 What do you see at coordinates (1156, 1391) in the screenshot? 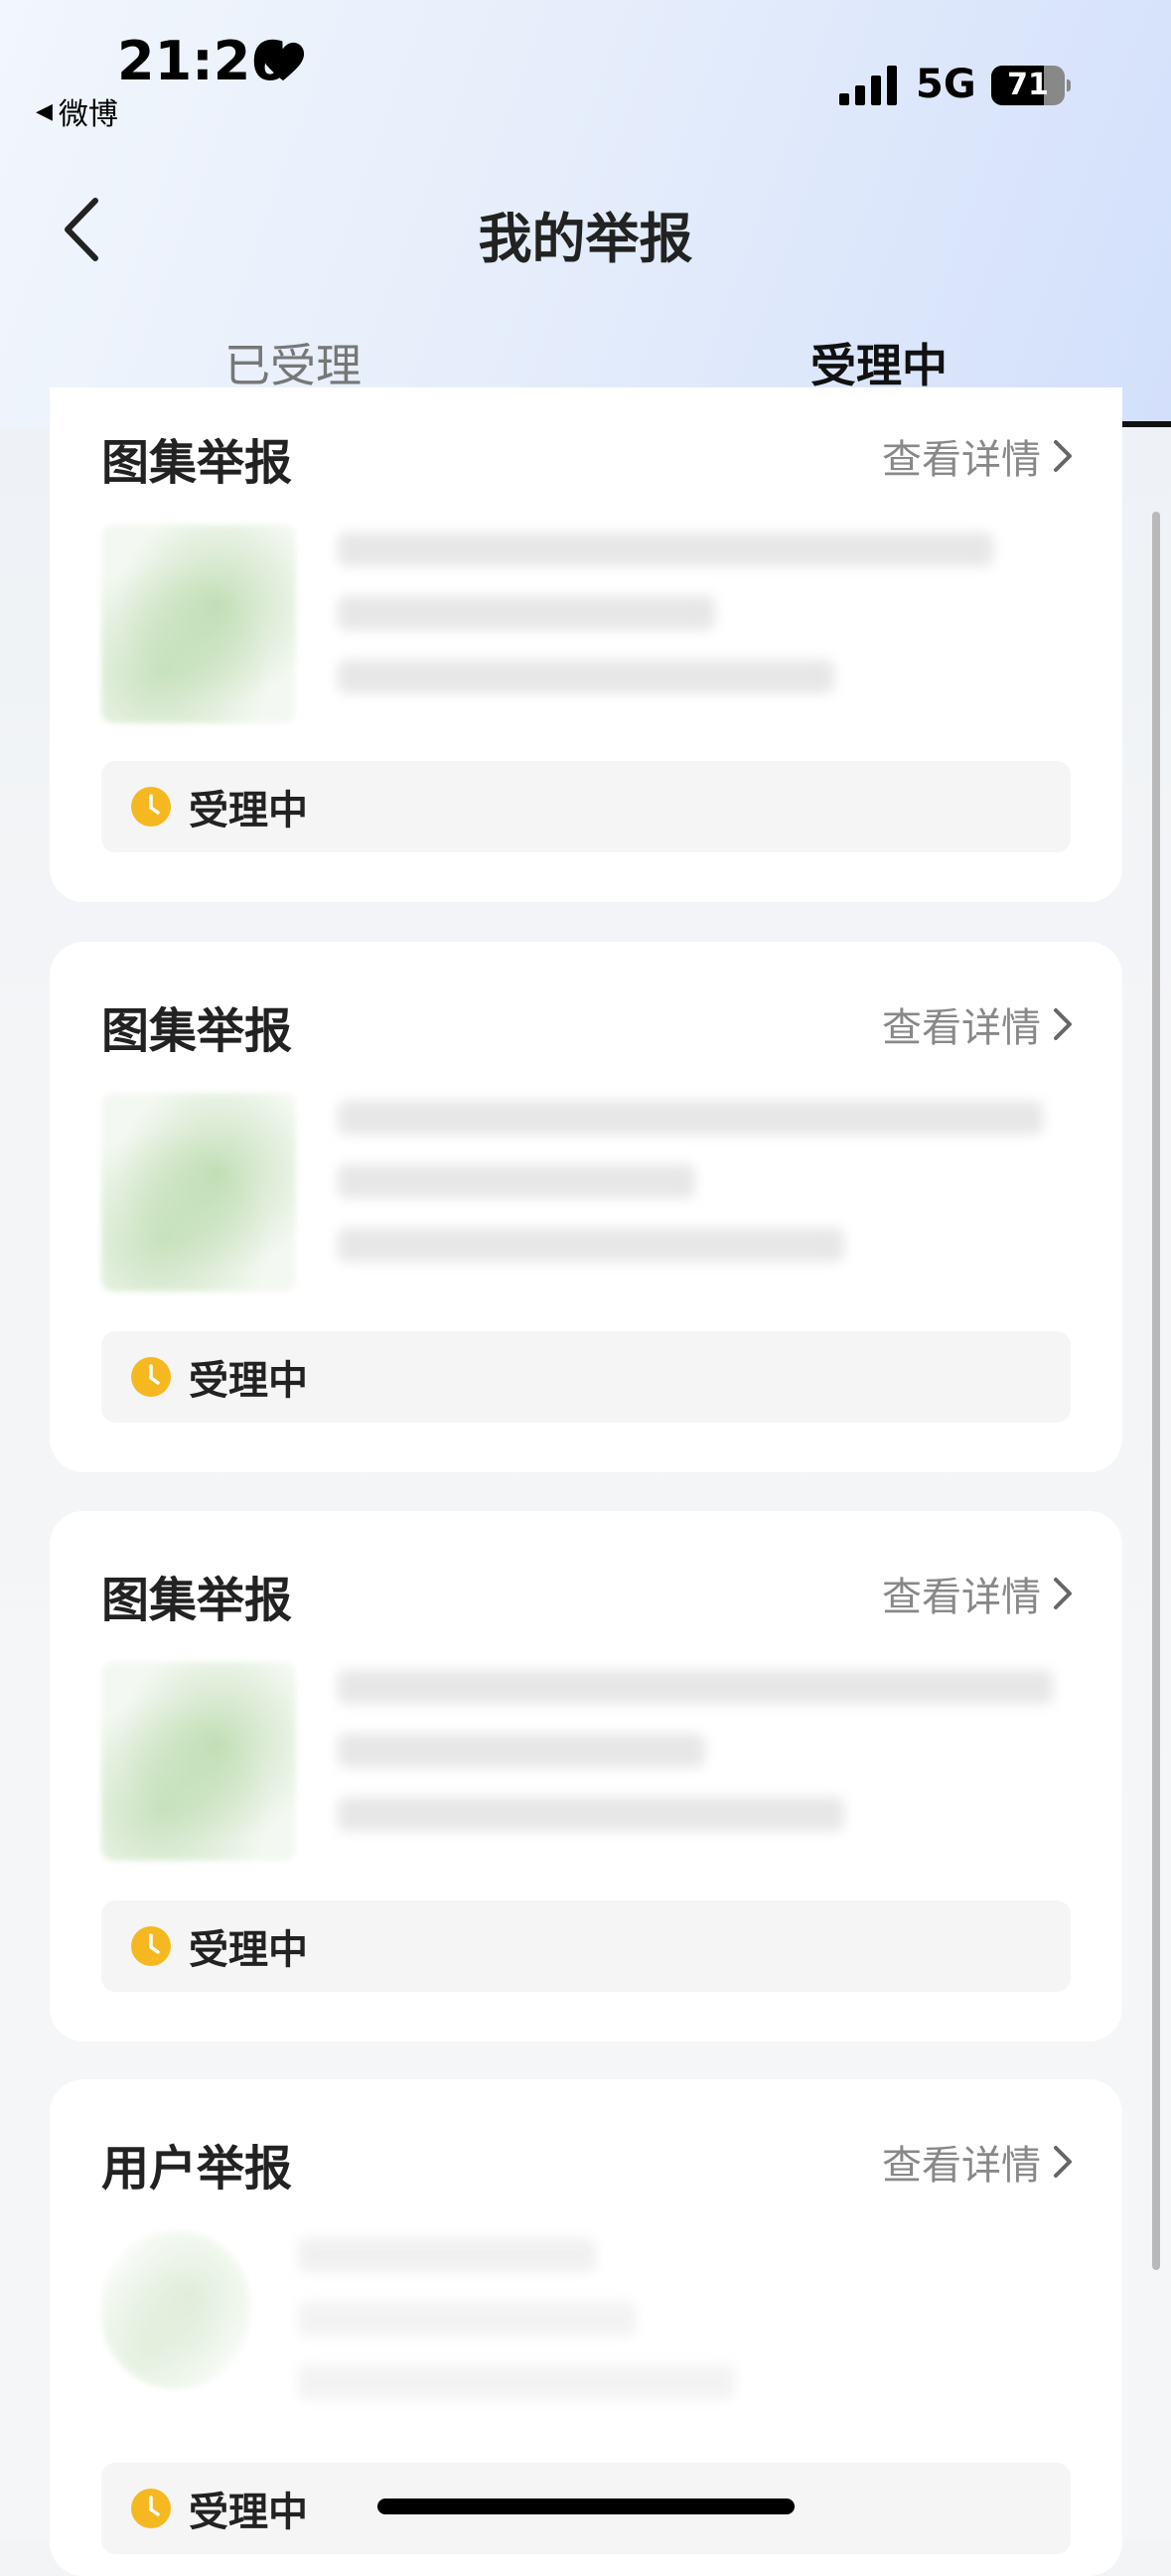
I see `scrollbar` at bounding box center [1156, 1391].